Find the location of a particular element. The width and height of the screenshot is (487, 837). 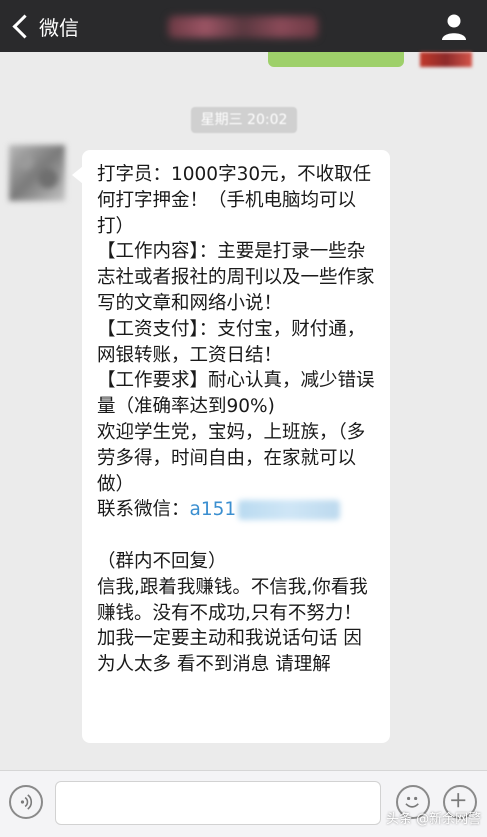

navigation-bar: 微信 is located at coordinates (243, 26).